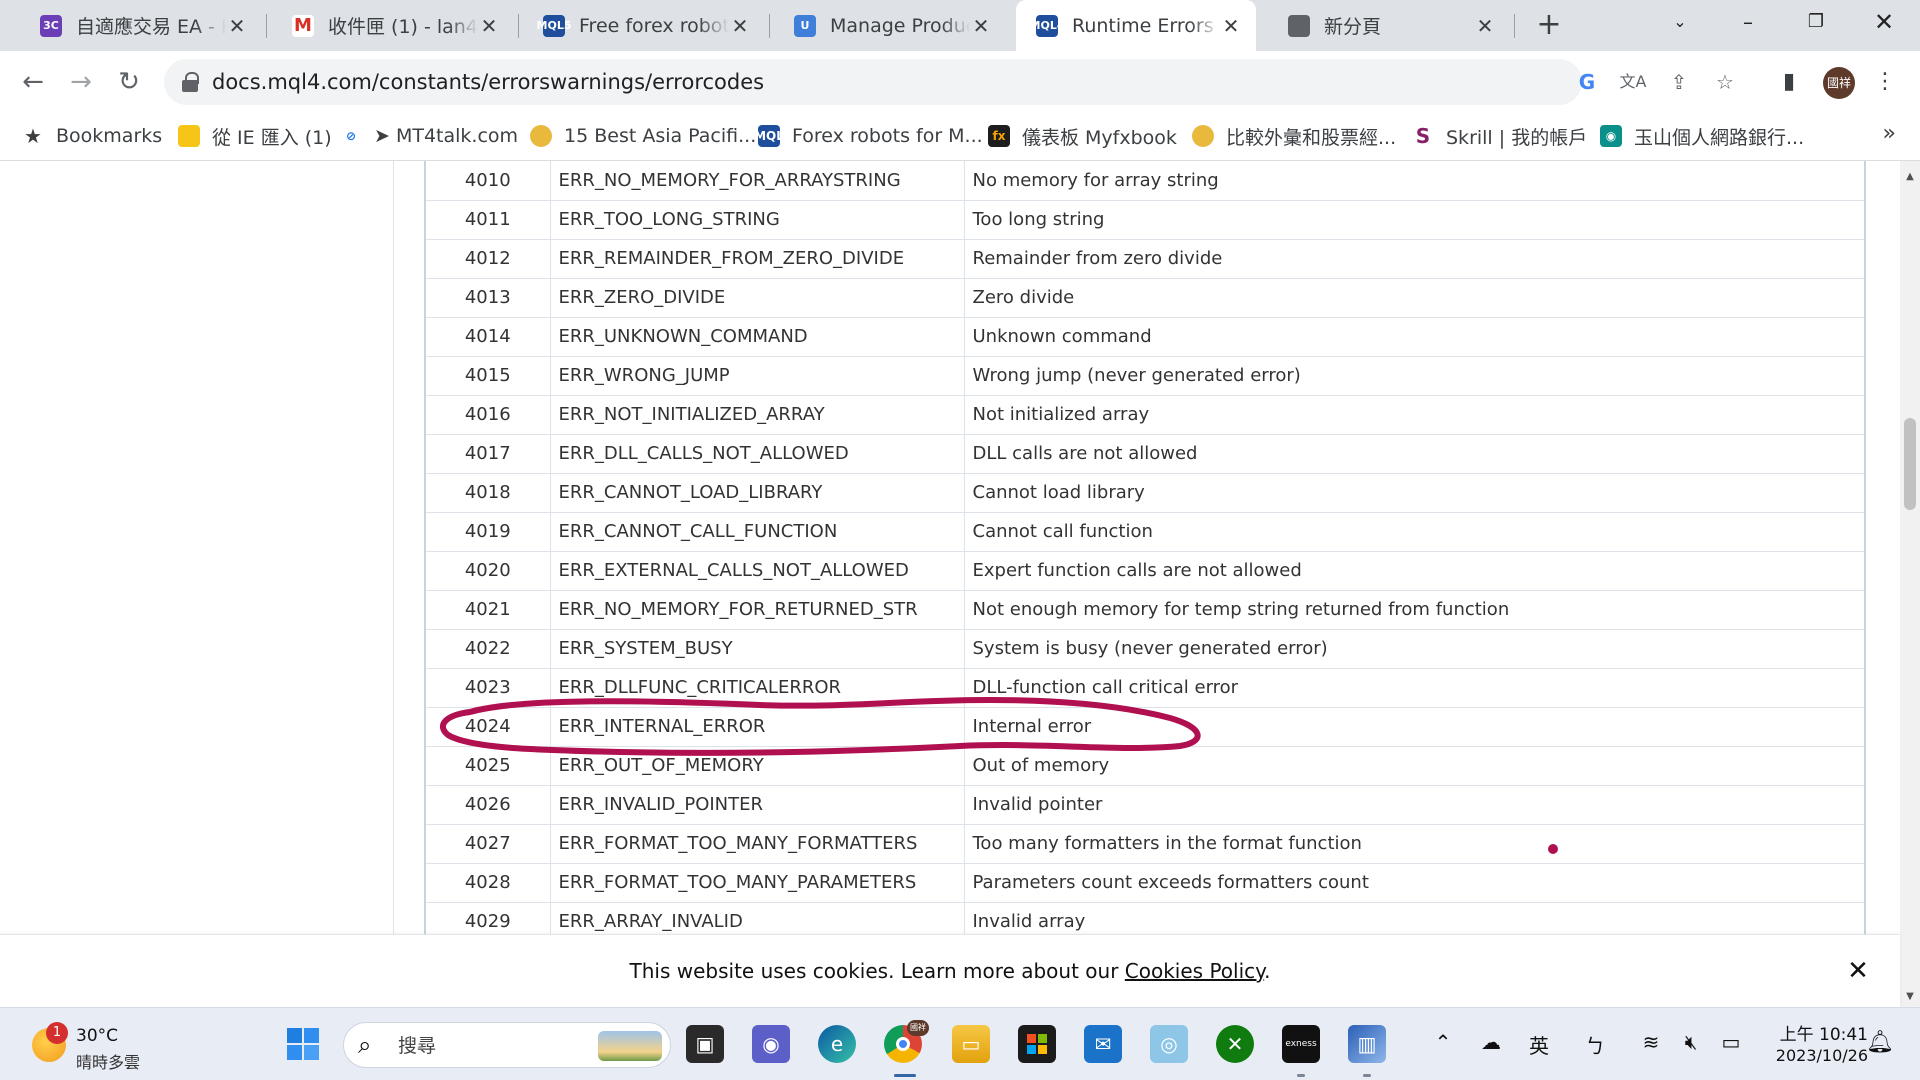  Describe the element at coordinates (1910, 464) in the screenshot. I see `scroll-thumb` at that location.